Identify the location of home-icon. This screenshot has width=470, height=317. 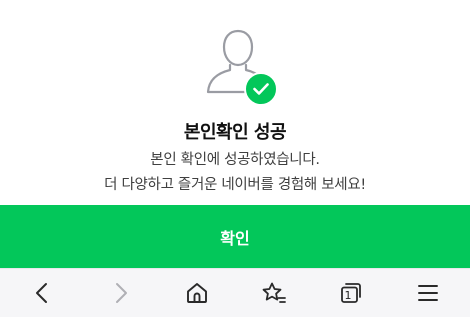
(196, 293).